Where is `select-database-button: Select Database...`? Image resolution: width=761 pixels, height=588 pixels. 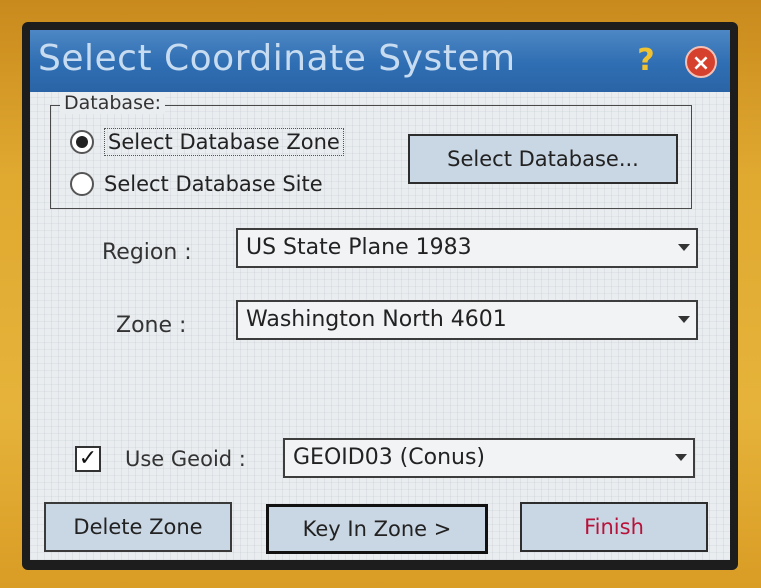
select-database-button: Select Database... is located at coordinates (543, 159).